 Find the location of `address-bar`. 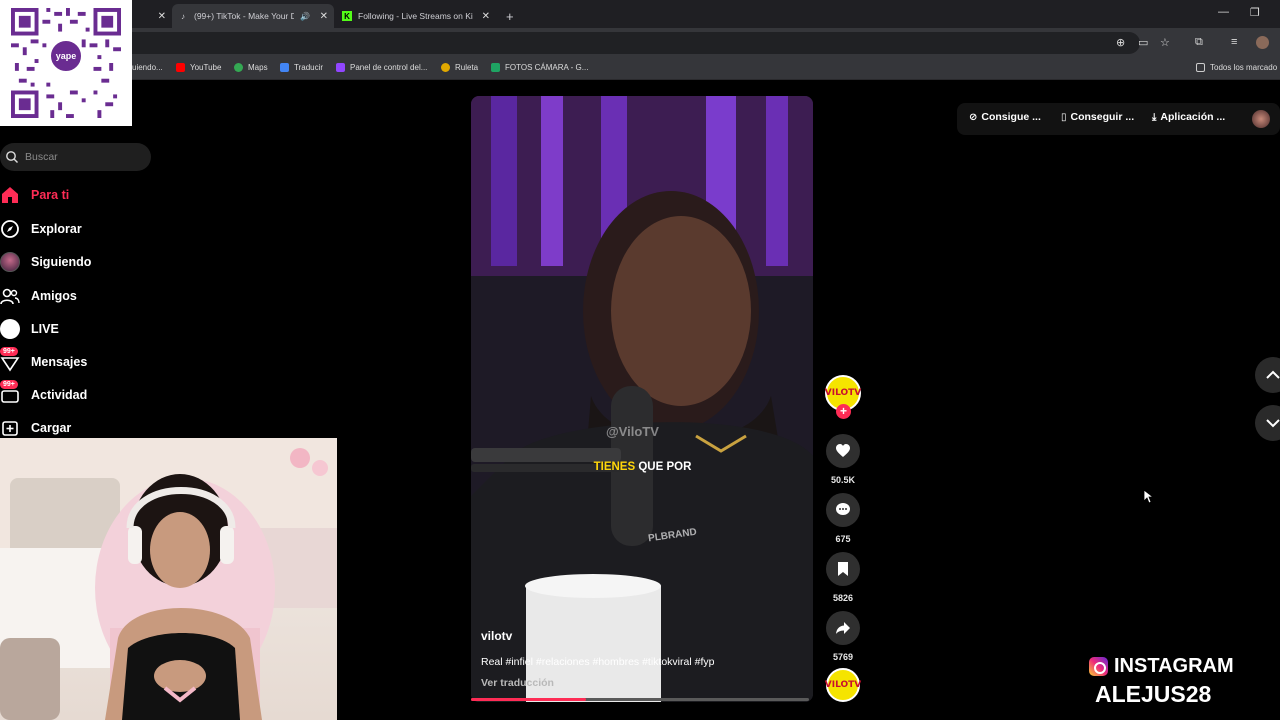

address-bar is located at coordinates (625, 43).